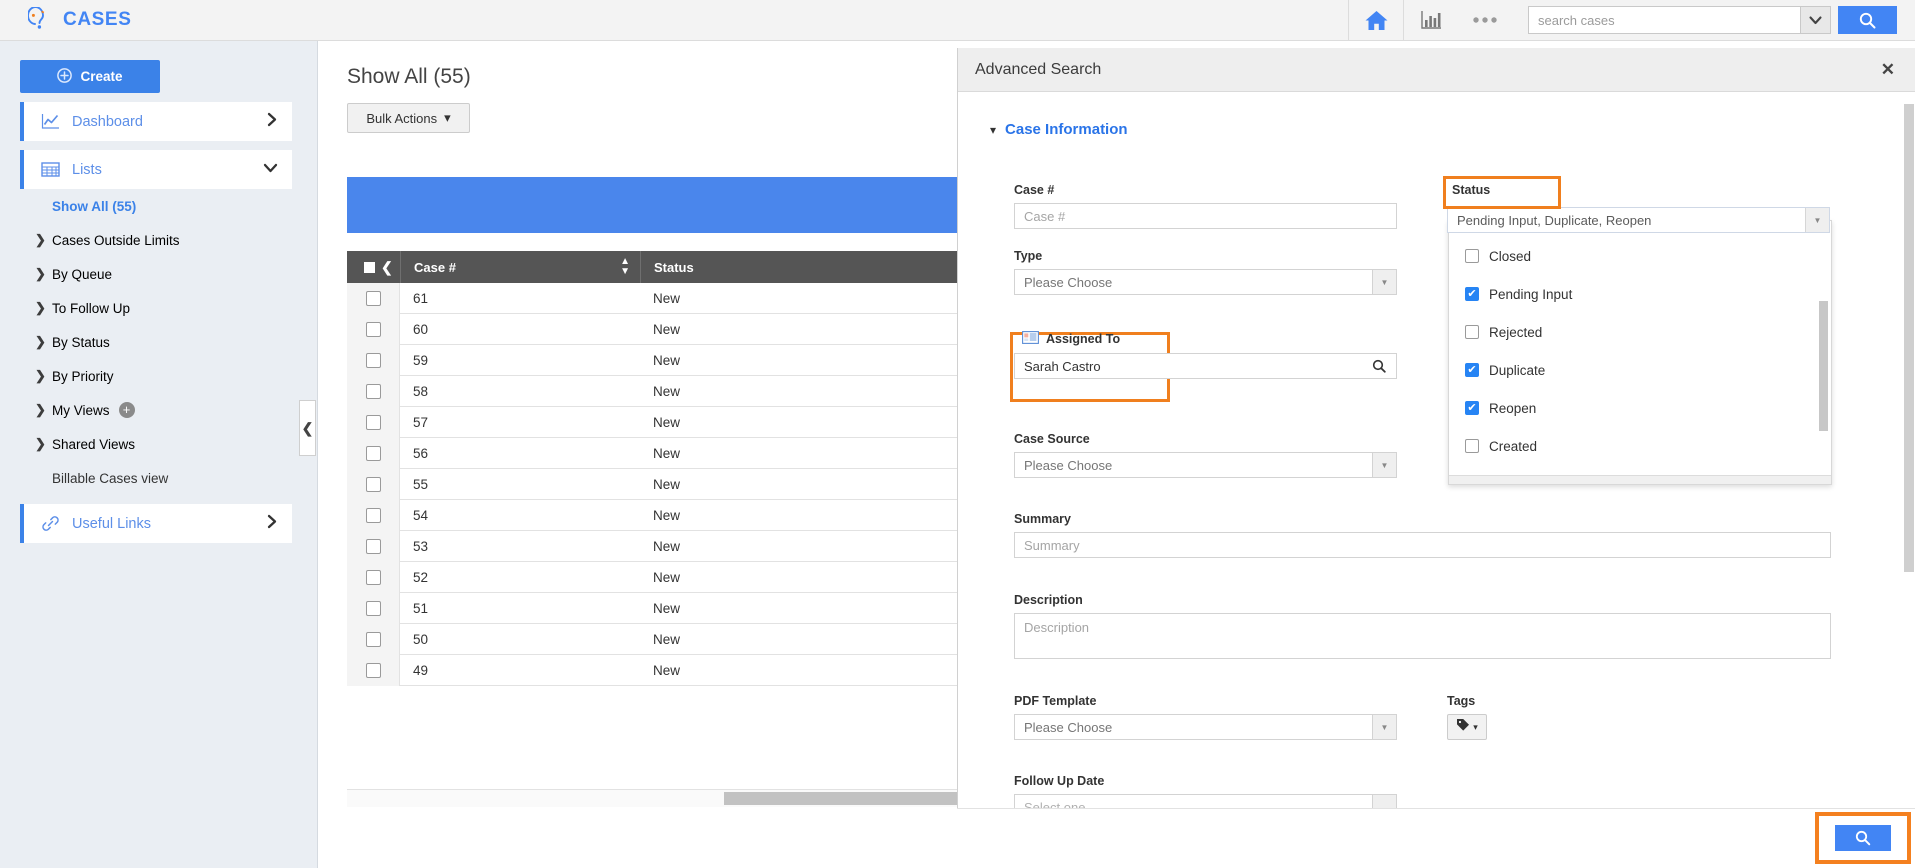 The height and width of the screenshot is (868, 1915). I want to click on table-row: 59 New, so click(652, 360).